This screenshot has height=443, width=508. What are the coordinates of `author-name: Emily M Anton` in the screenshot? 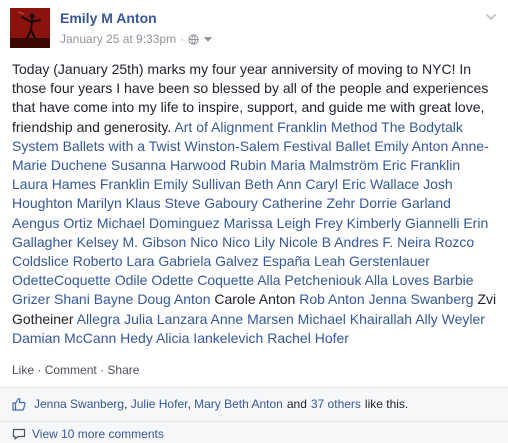 It's located at (108, 18).